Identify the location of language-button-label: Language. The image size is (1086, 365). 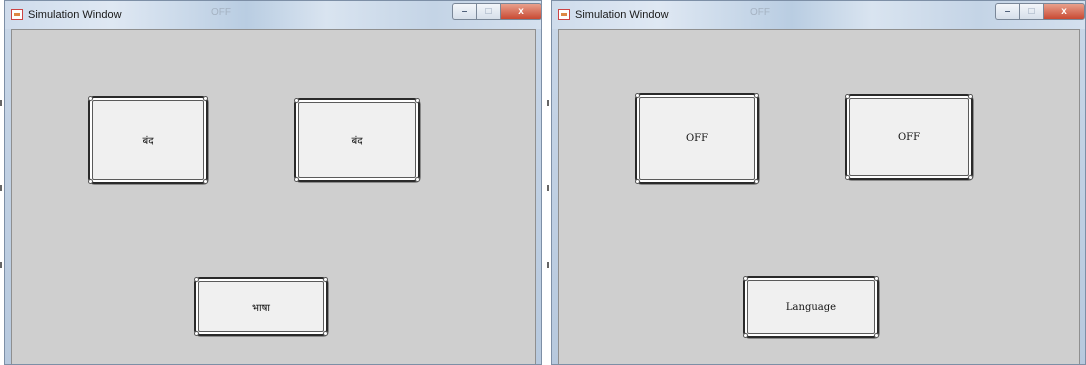
(811, 307).